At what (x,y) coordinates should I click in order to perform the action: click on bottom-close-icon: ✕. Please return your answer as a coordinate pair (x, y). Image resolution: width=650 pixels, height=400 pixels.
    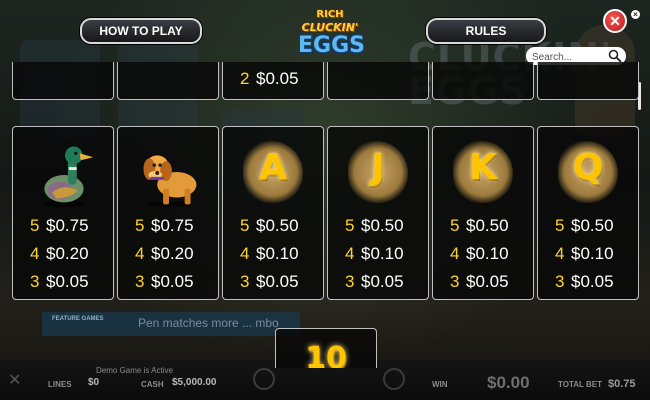
    Looking at the image, I should click on (15, 380).